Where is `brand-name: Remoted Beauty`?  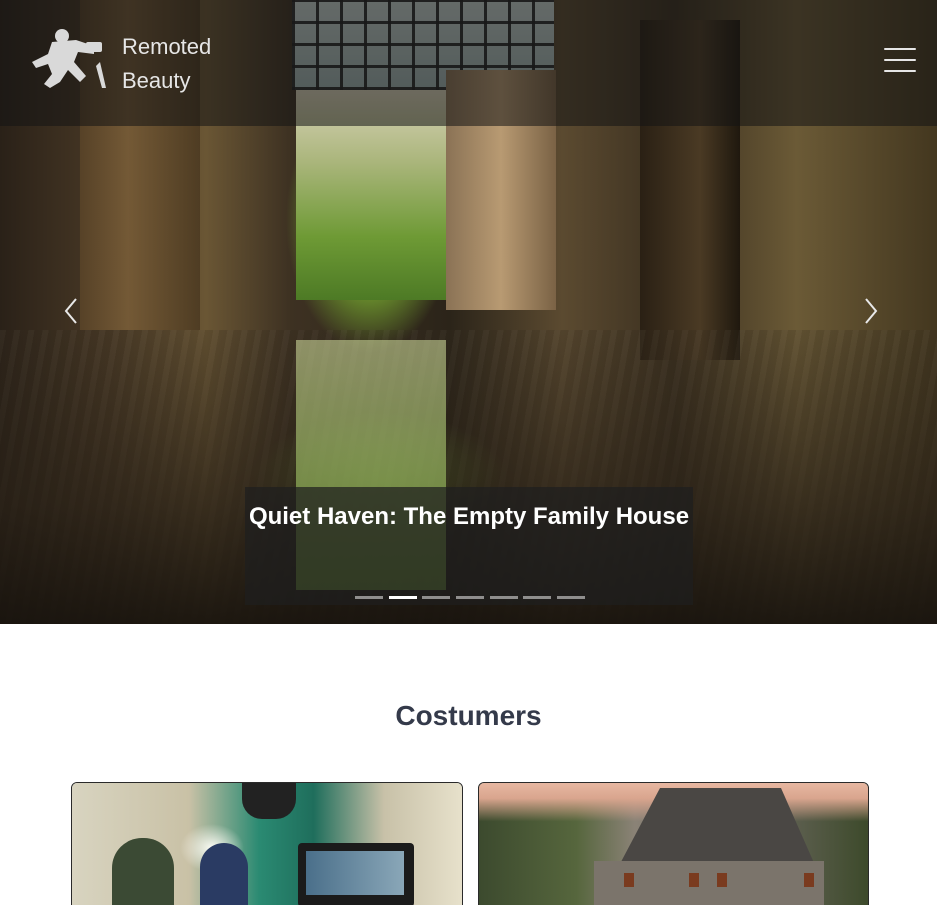 brand-name: Remoted Beauty is located at coordinates (166, 64).